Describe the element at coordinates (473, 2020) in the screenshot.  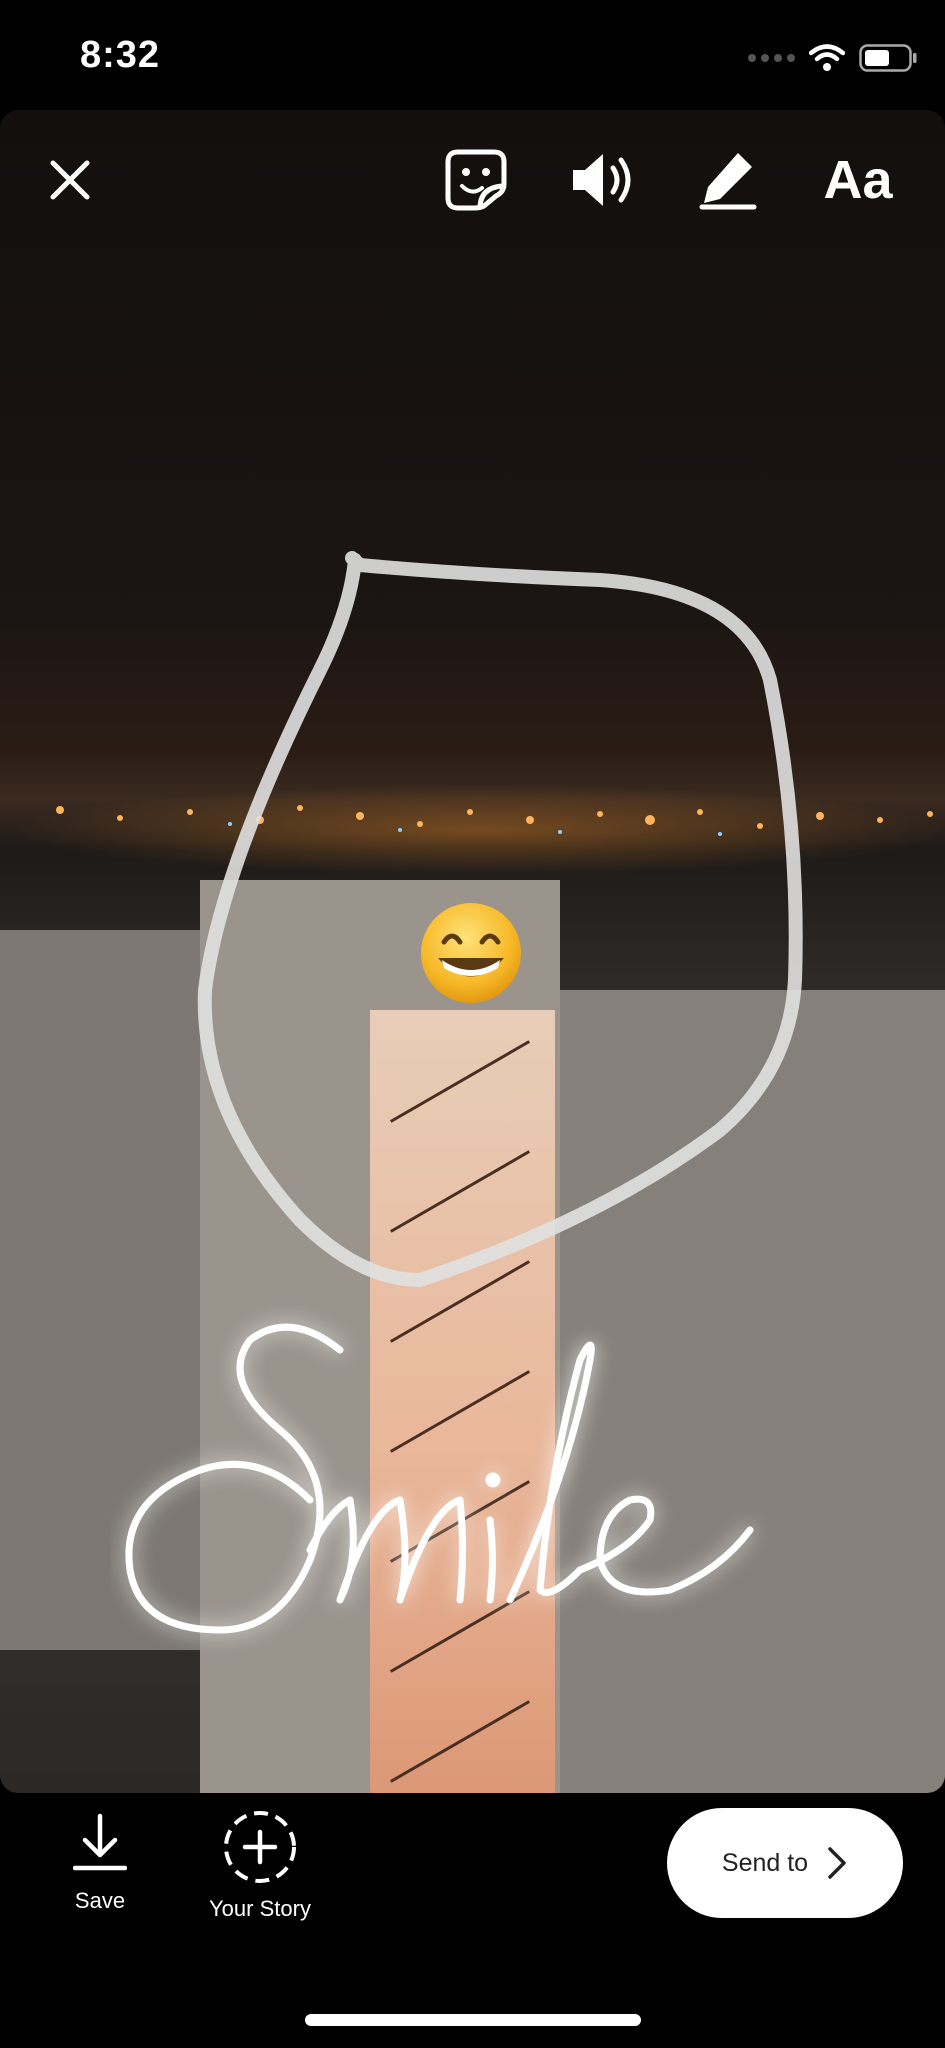
I see `home-indicator` at that location.